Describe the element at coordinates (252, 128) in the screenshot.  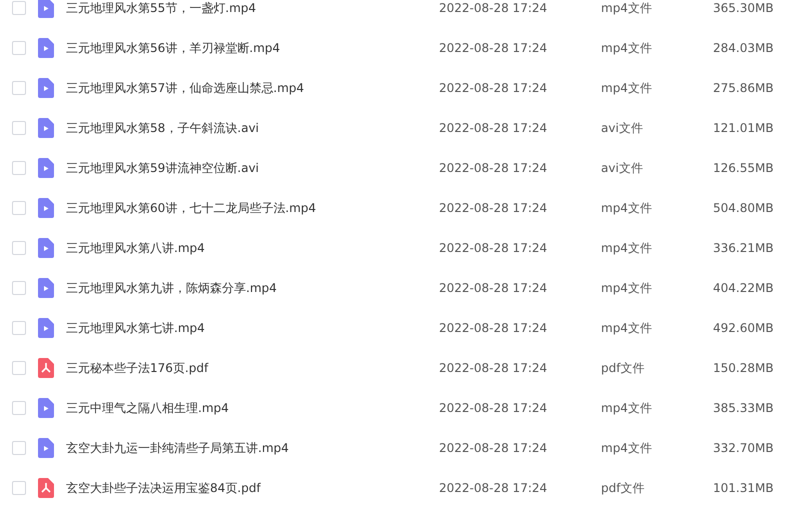
I see `file-name: 三元地理风水第58，子午斜流诀.avi` at that location.